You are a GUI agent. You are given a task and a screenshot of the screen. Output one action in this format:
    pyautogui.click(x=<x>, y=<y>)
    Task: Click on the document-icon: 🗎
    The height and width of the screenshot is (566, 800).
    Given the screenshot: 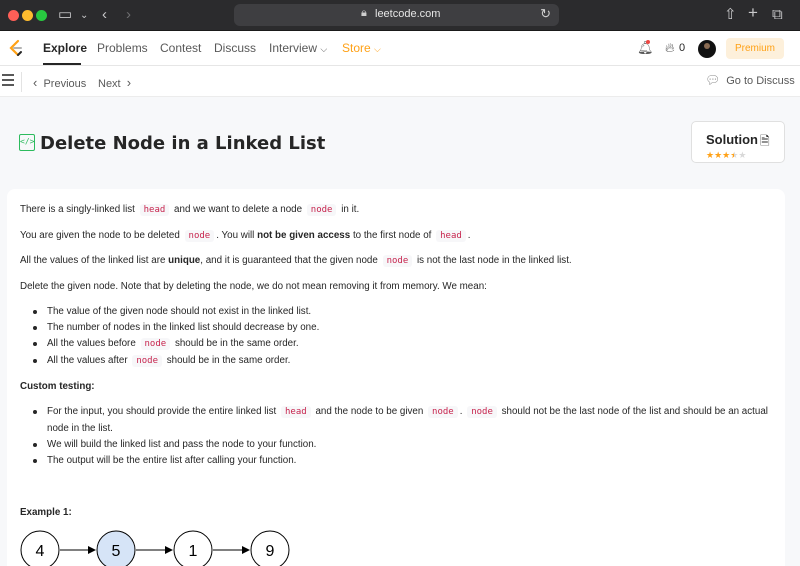 What is the action you would take?
    pyautogui.click(x=765, y=141)
    